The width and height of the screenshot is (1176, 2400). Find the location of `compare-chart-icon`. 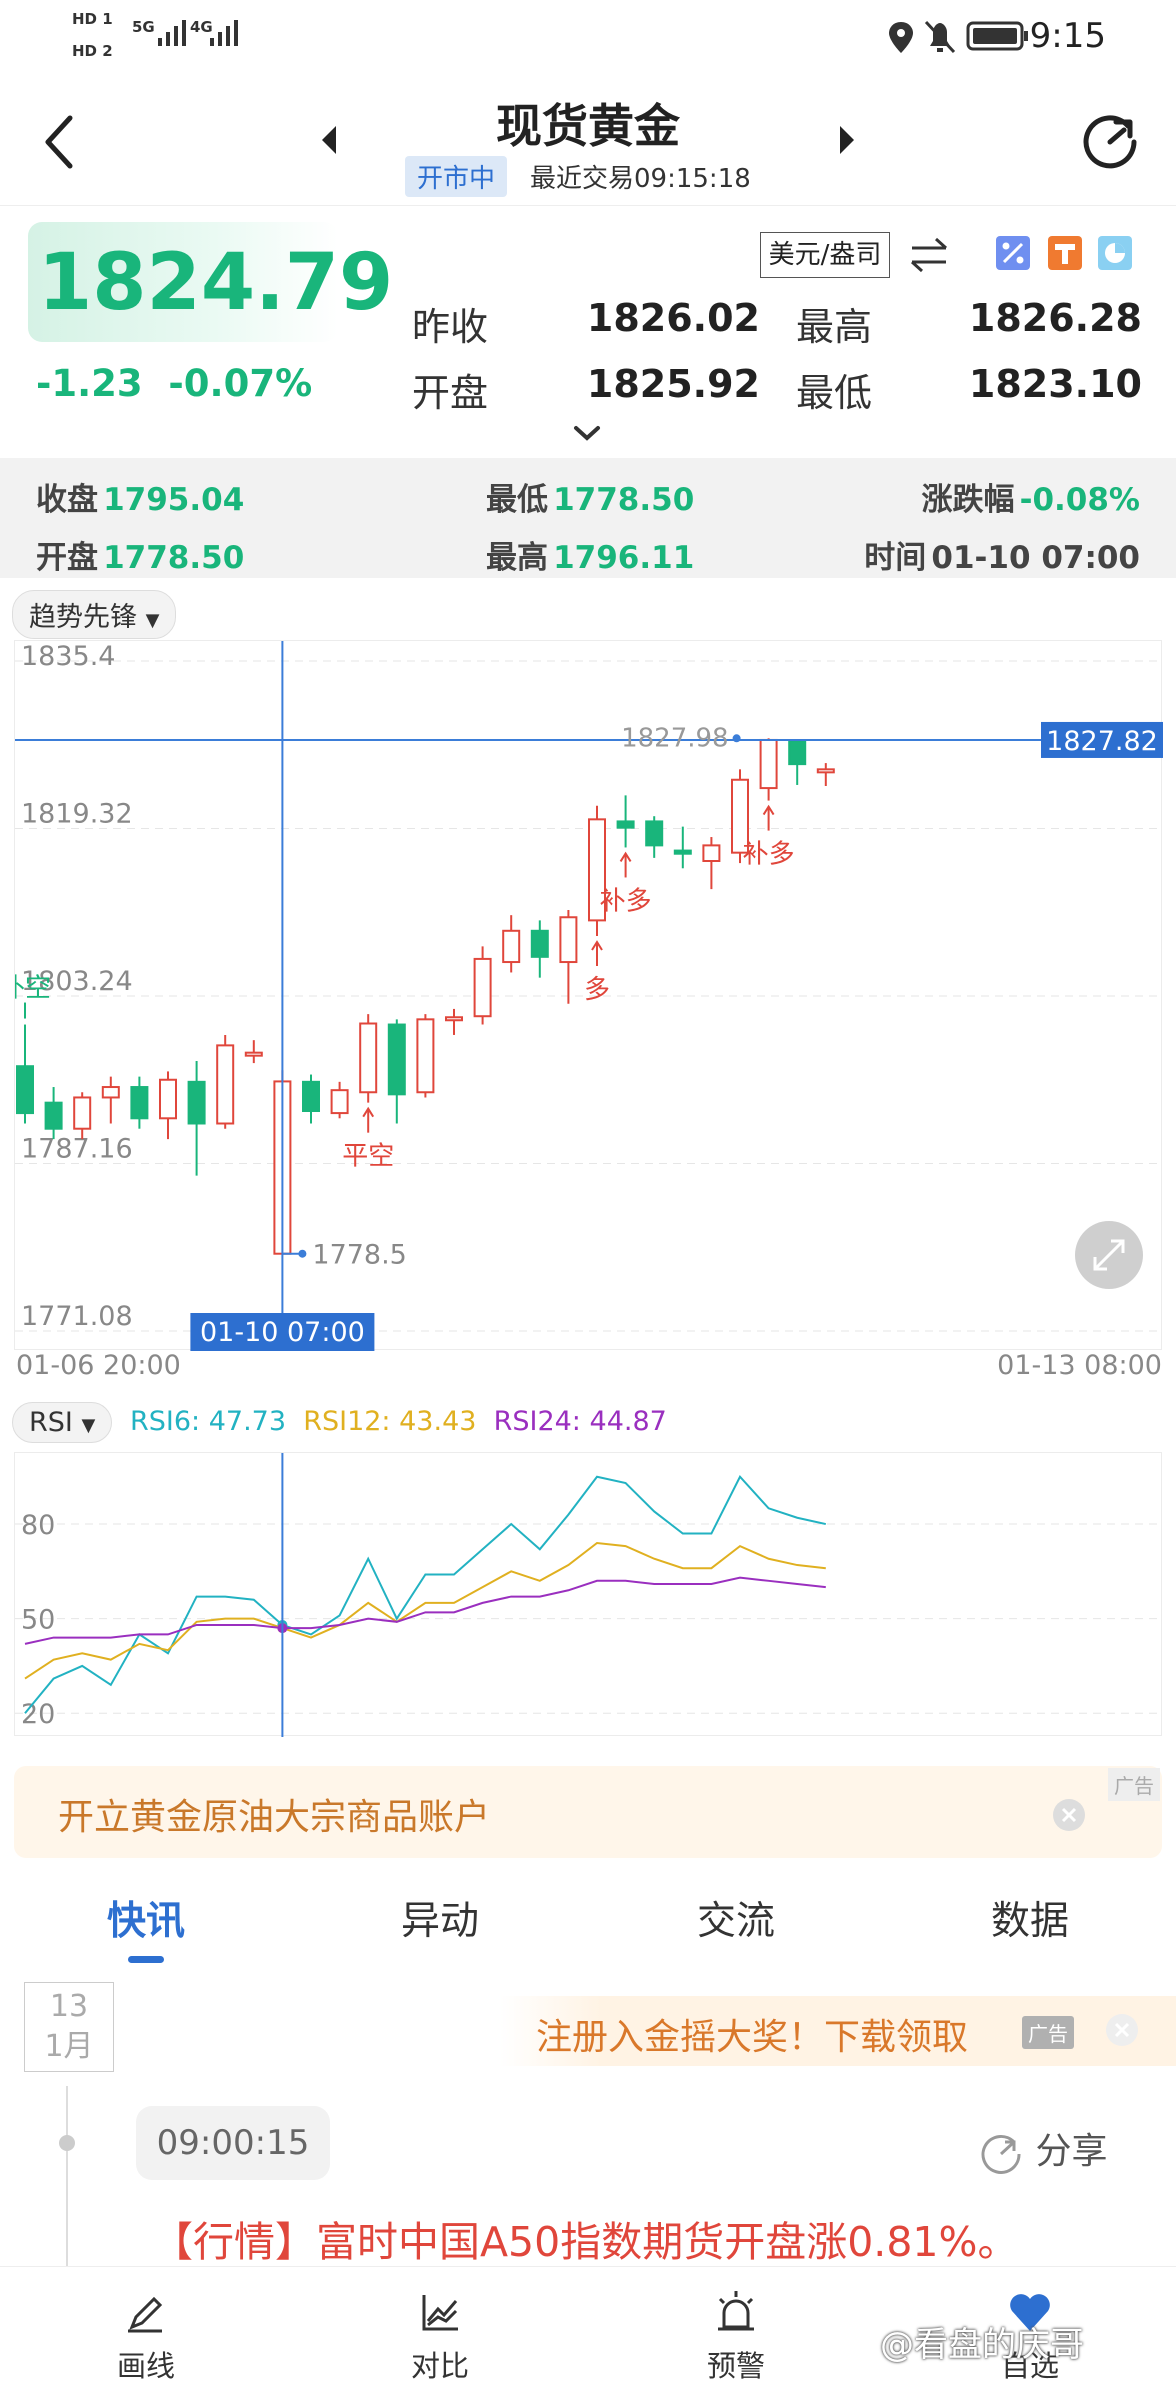

compare-chart-icon is located at coordinates (440, 2313).